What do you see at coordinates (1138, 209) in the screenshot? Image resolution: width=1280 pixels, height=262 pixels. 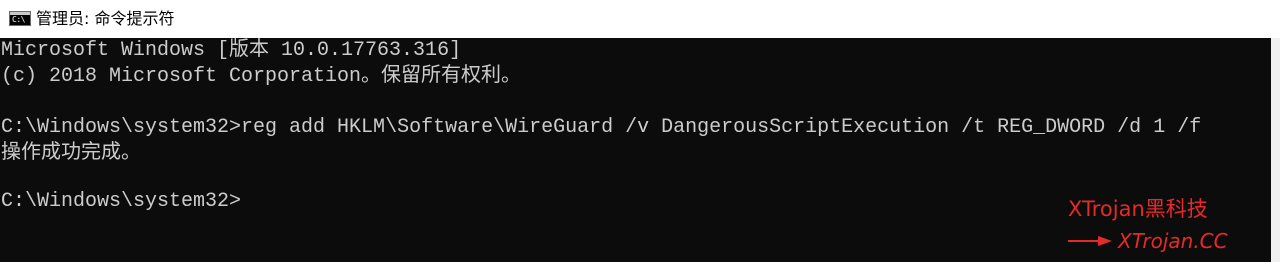 I see `watermark-title: XTrojan黑科技` at bounding box center [1138, 209].